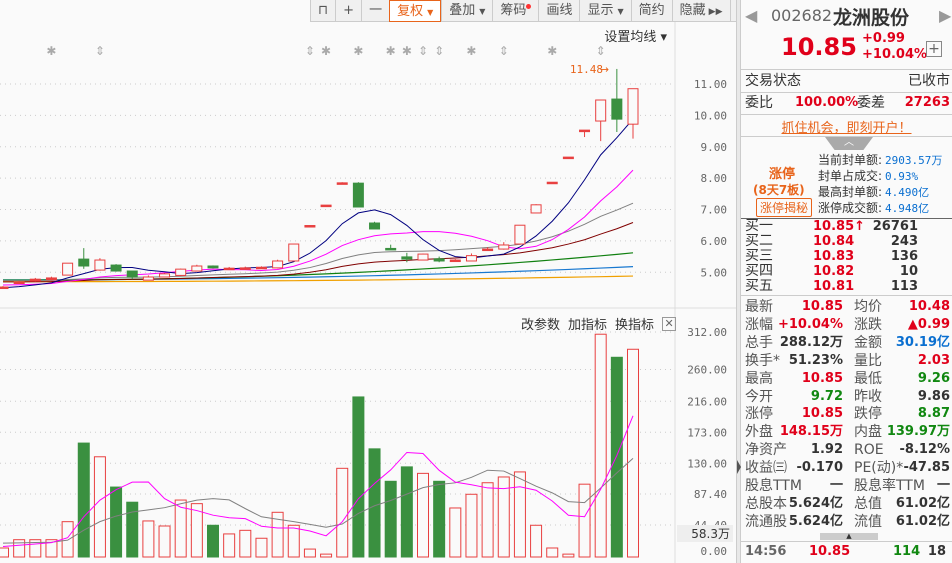 This screenshot has width=952, height=563. Describe the element at coordinates (933, 360) in the screenshot. I see `stat-value: 2.03` at that location.